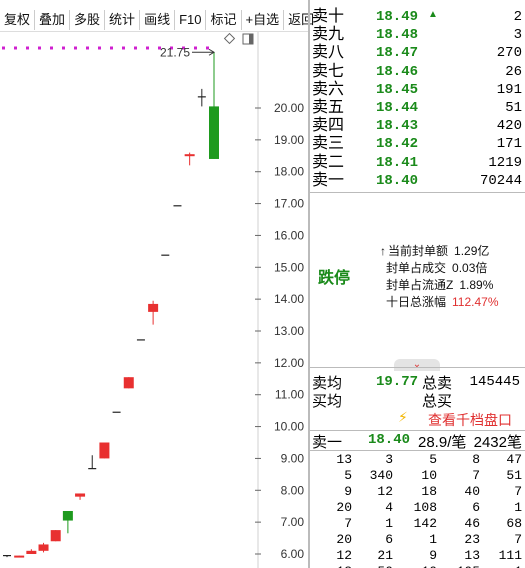 The width and height of the screenshot is (525, 568). I want to click on tick-cell: 108, so click(425, 507).